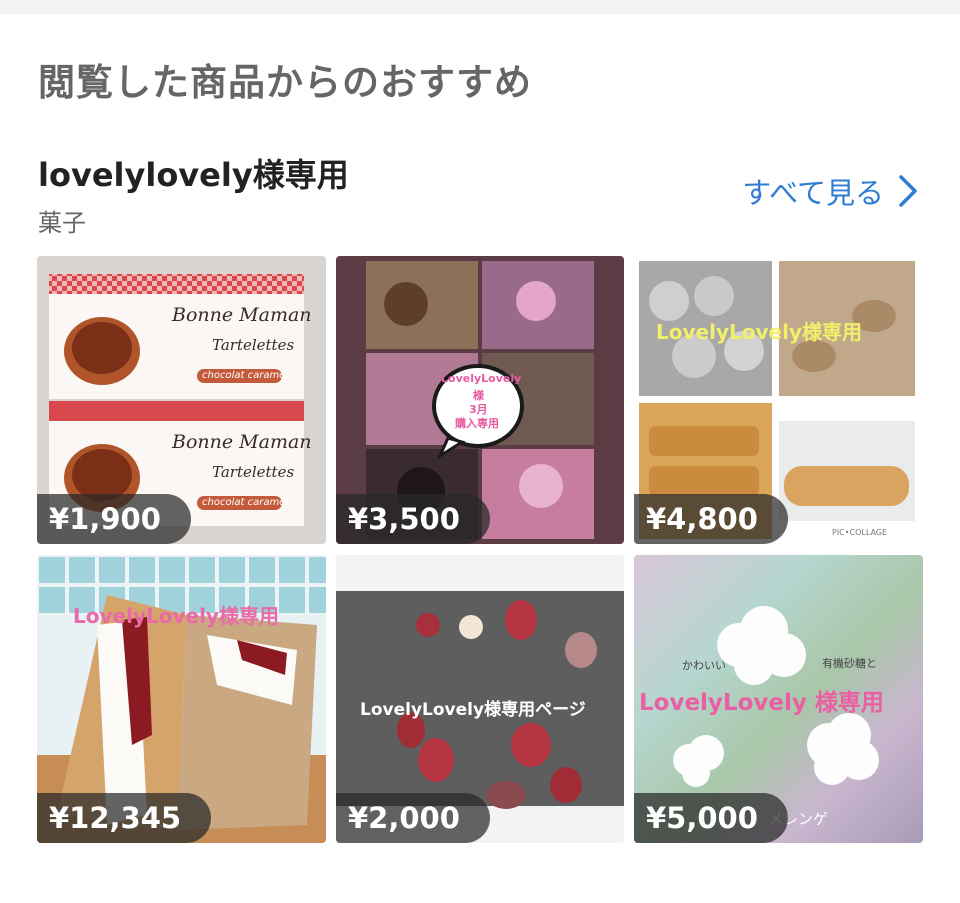 Image resolution: width=960 pixels, height=903 pixels. Describe the element at coordinates (813, 193) in the screenshot. I see `see-all-label: すべて見る` at that location.